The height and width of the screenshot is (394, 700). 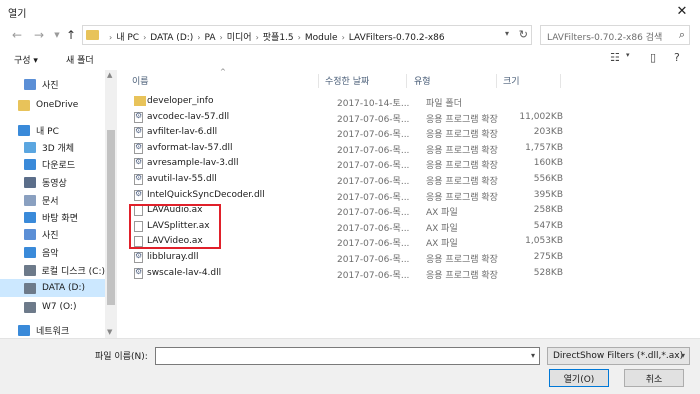 What do you see at coordinates (30, 270) in the screenshot?
I see `drive-icon` at bounding box center [30, 270].